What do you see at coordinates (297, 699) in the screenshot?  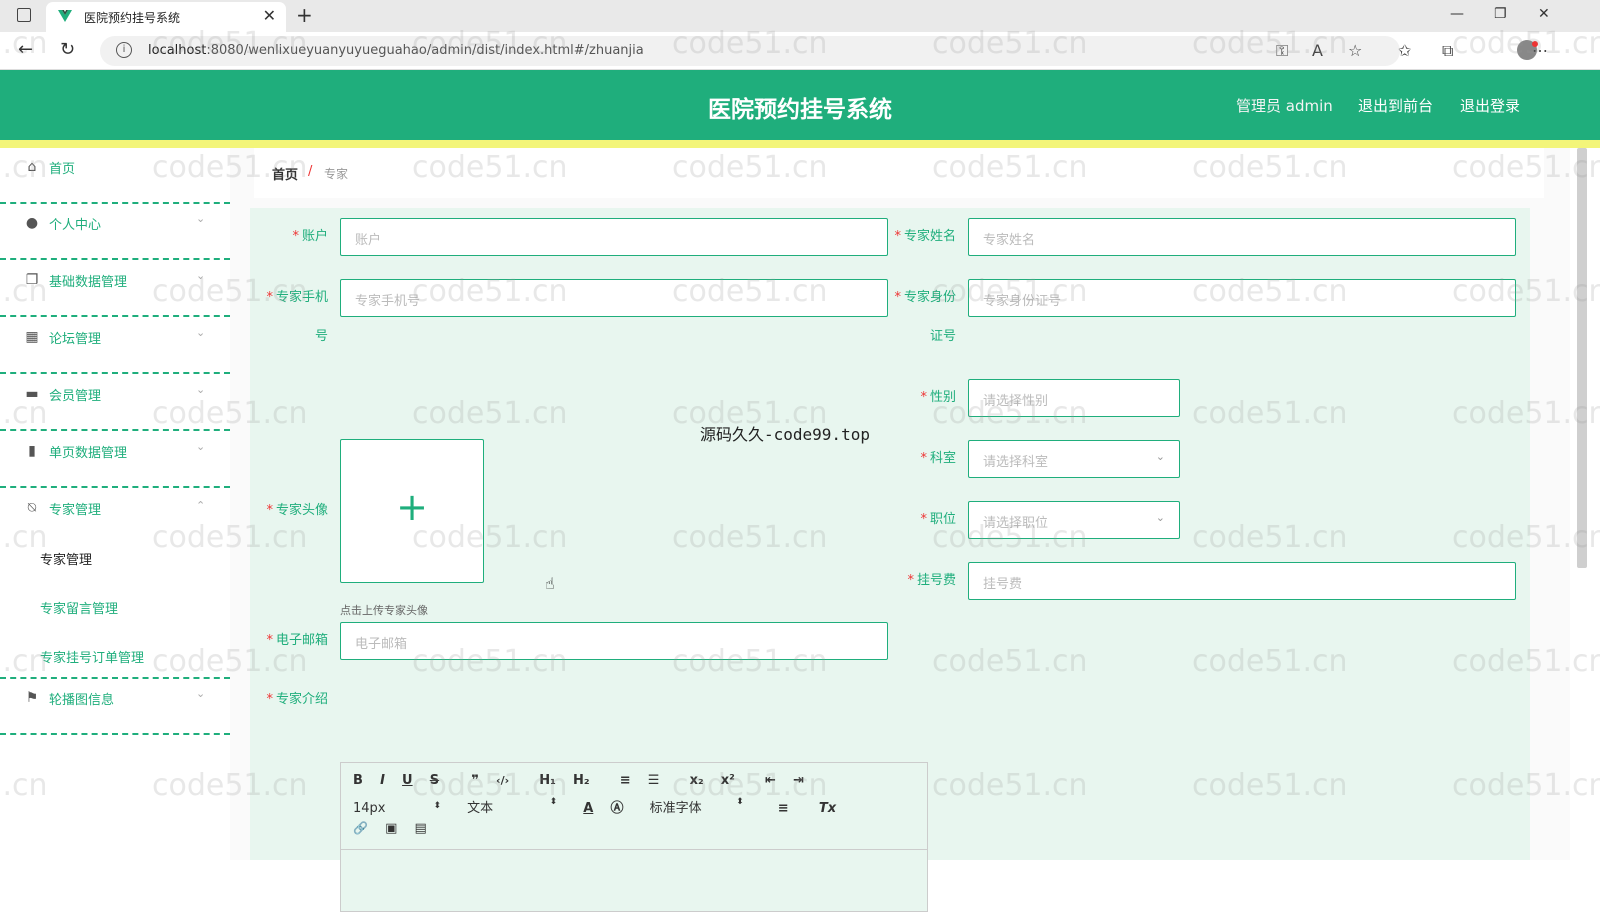 I see `intro-label: * 专家介绍` at bounding box center [297, 699].